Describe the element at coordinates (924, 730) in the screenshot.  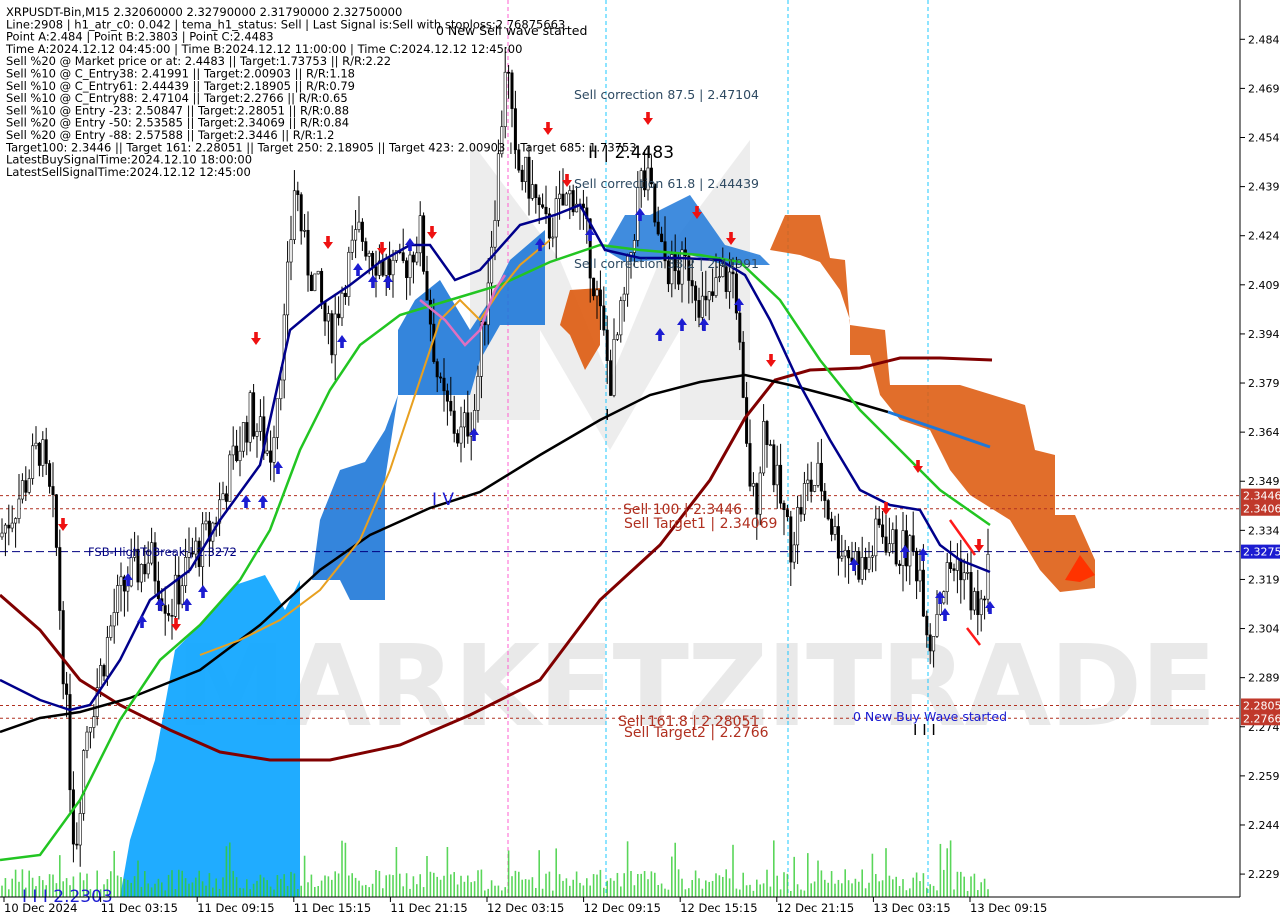
I see `wave-iii-label: I I I` at that location.